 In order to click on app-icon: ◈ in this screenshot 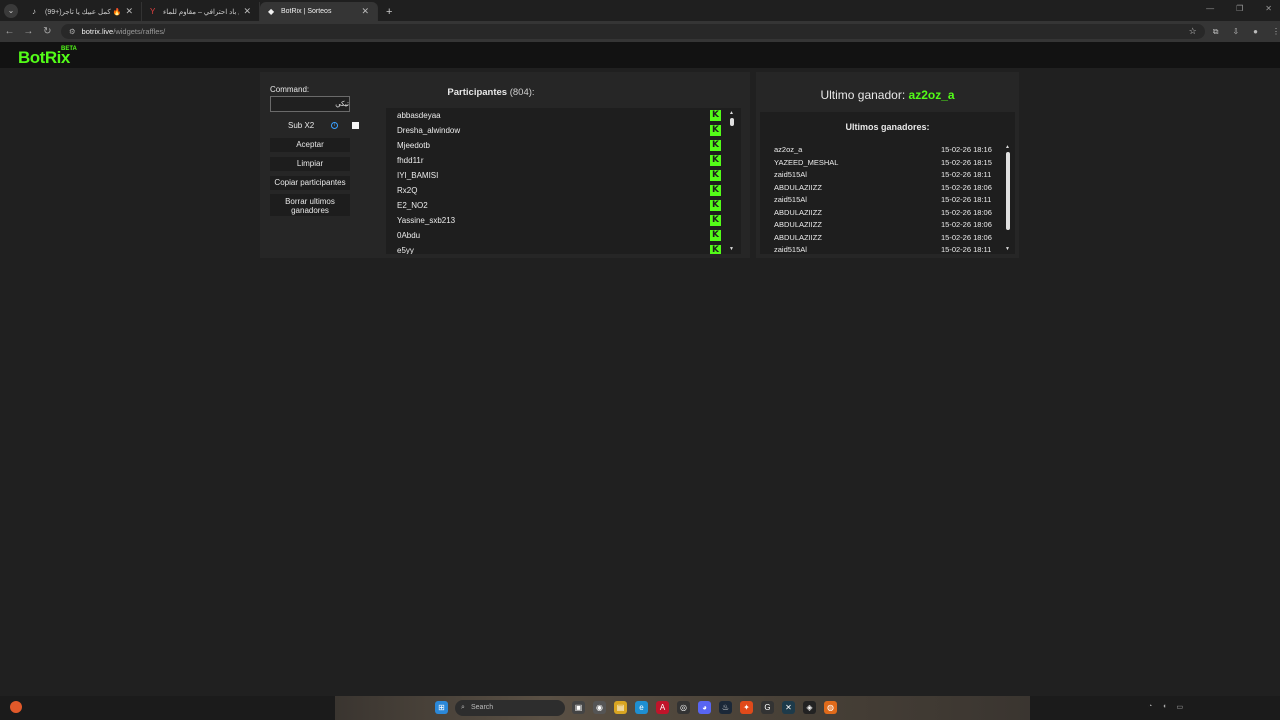, I will do `click(809, 707)`.